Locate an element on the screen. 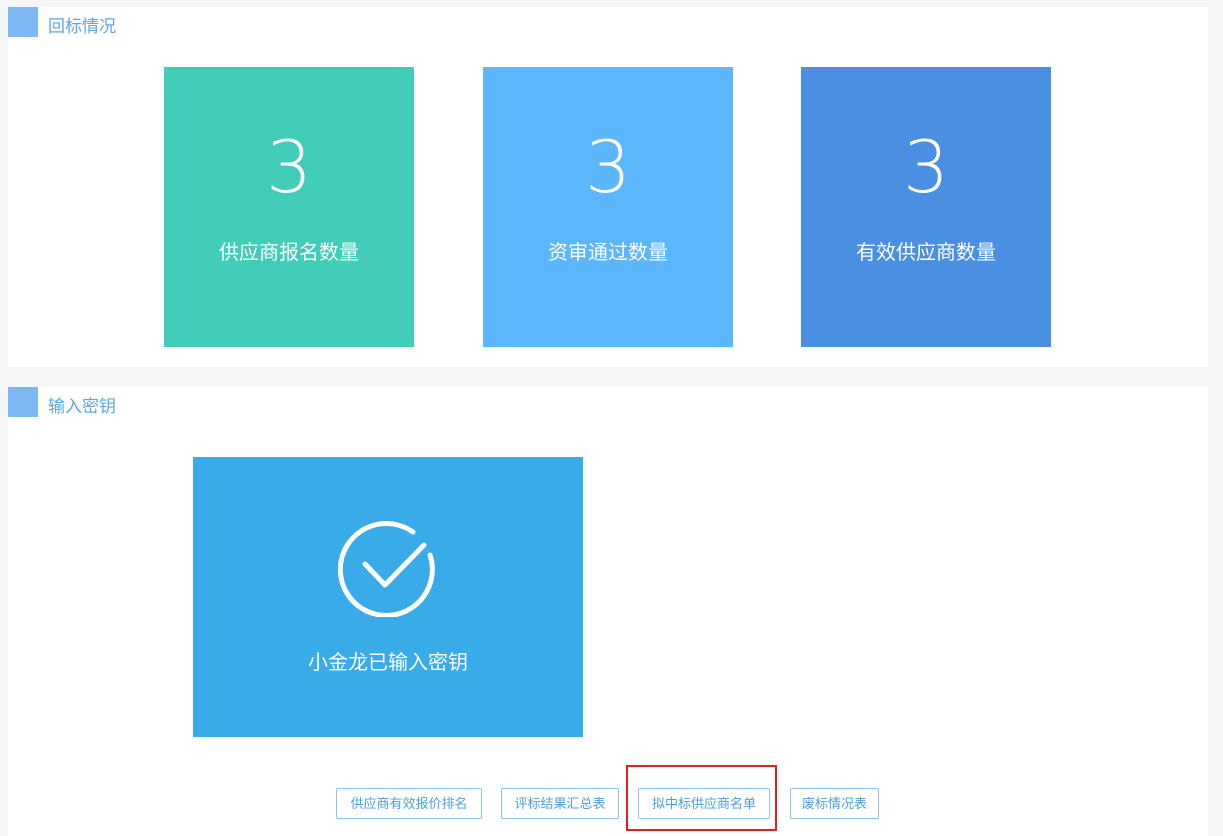  highlight-box is located at coordinates (701, 798).